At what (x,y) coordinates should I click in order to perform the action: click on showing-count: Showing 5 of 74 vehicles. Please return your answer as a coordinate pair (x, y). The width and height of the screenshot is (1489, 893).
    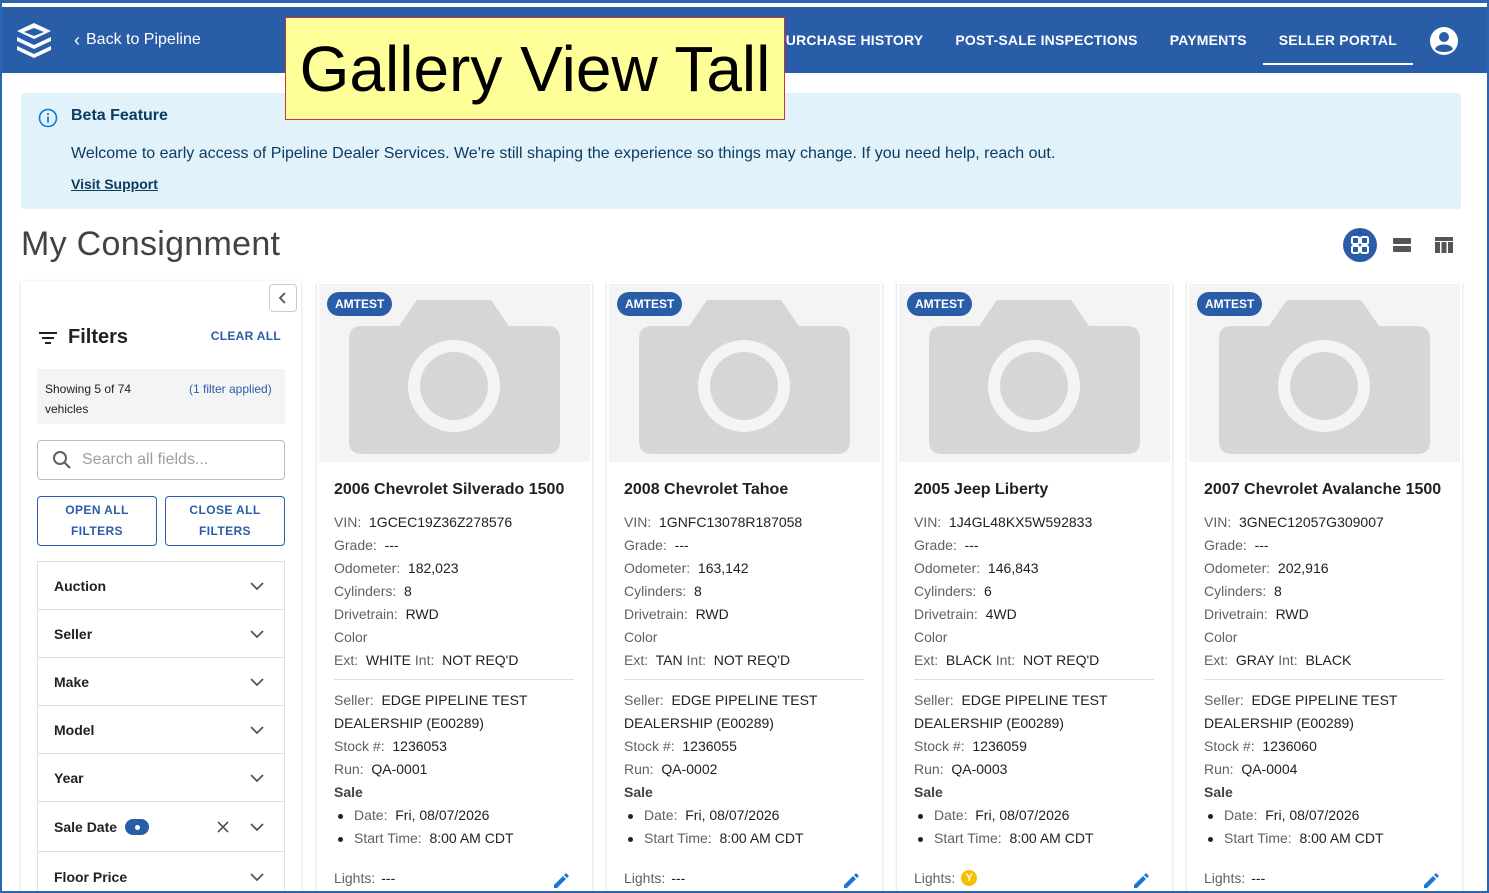
    Looking at the image, I should click on (88, 399).